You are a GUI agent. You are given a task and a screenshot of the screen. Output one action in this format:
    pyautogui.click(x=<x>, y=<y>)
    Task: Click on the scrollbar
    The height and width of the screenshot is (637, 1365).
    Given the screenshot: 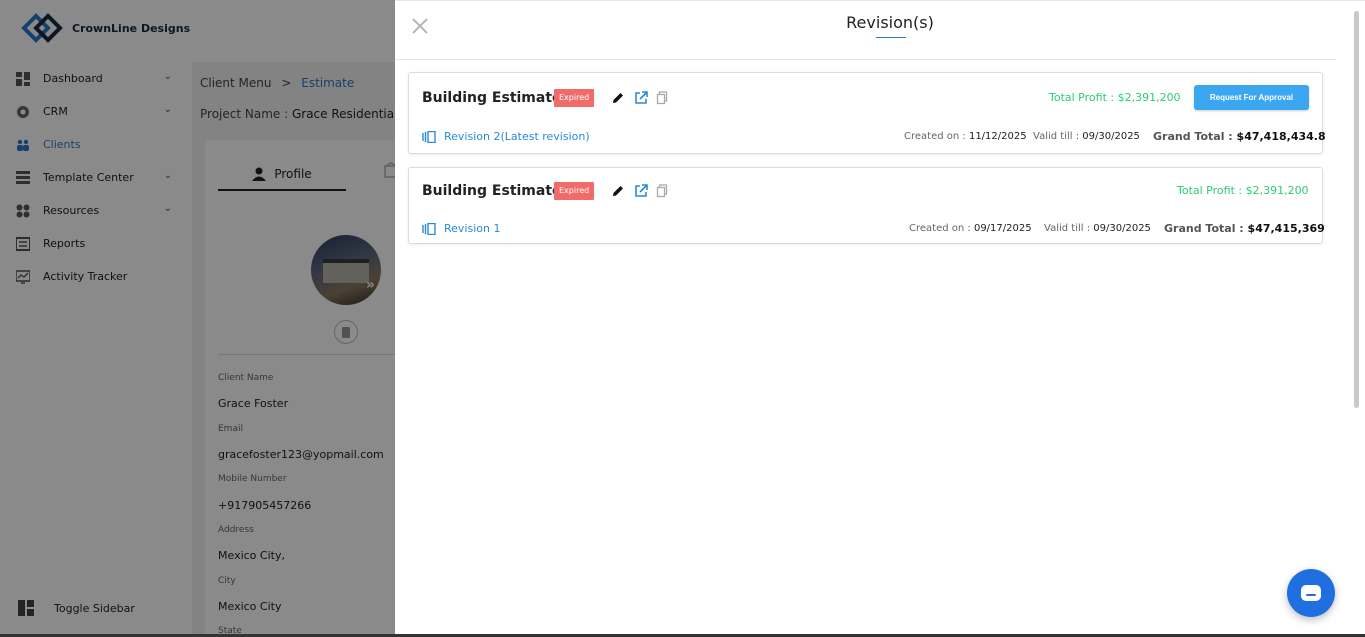 What is the action you would take?
    pyautogui.click(x=1356, y=209)
    